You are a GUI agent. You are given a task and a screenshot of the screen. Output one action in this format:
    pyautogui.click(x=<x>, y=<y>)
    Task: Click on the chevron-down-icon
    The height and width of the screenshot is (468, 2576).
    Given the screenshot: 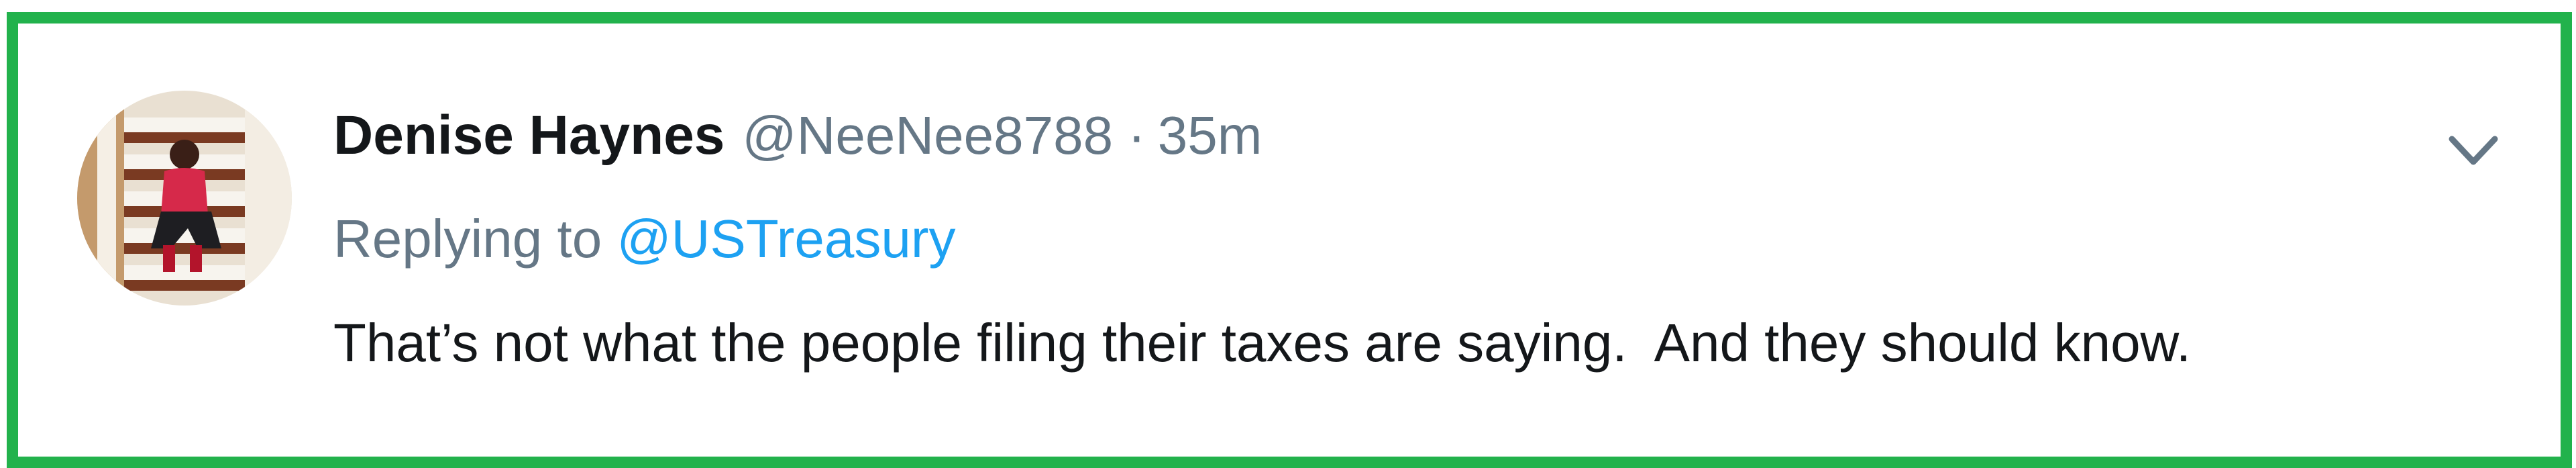 What is the action you would take?
    pyautogui.click(x=2473, y=151)
    